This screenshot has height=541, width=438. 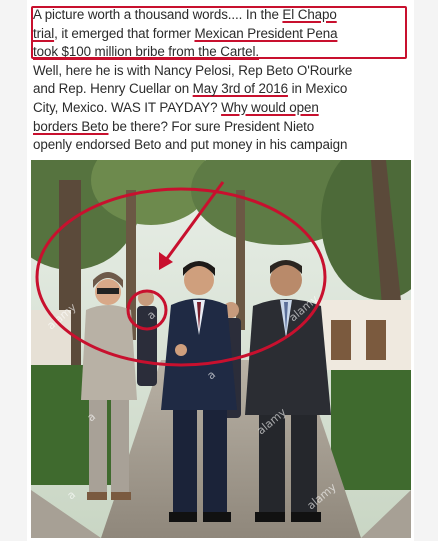 I want to click on caption-underlined-text: Why would open, so click(x=270, y=107).